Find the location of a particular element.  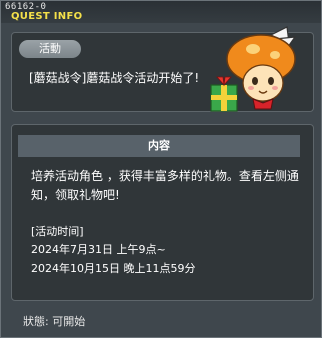

orange-mushroom-with-gift-icon is located at coordinates (253, 69).